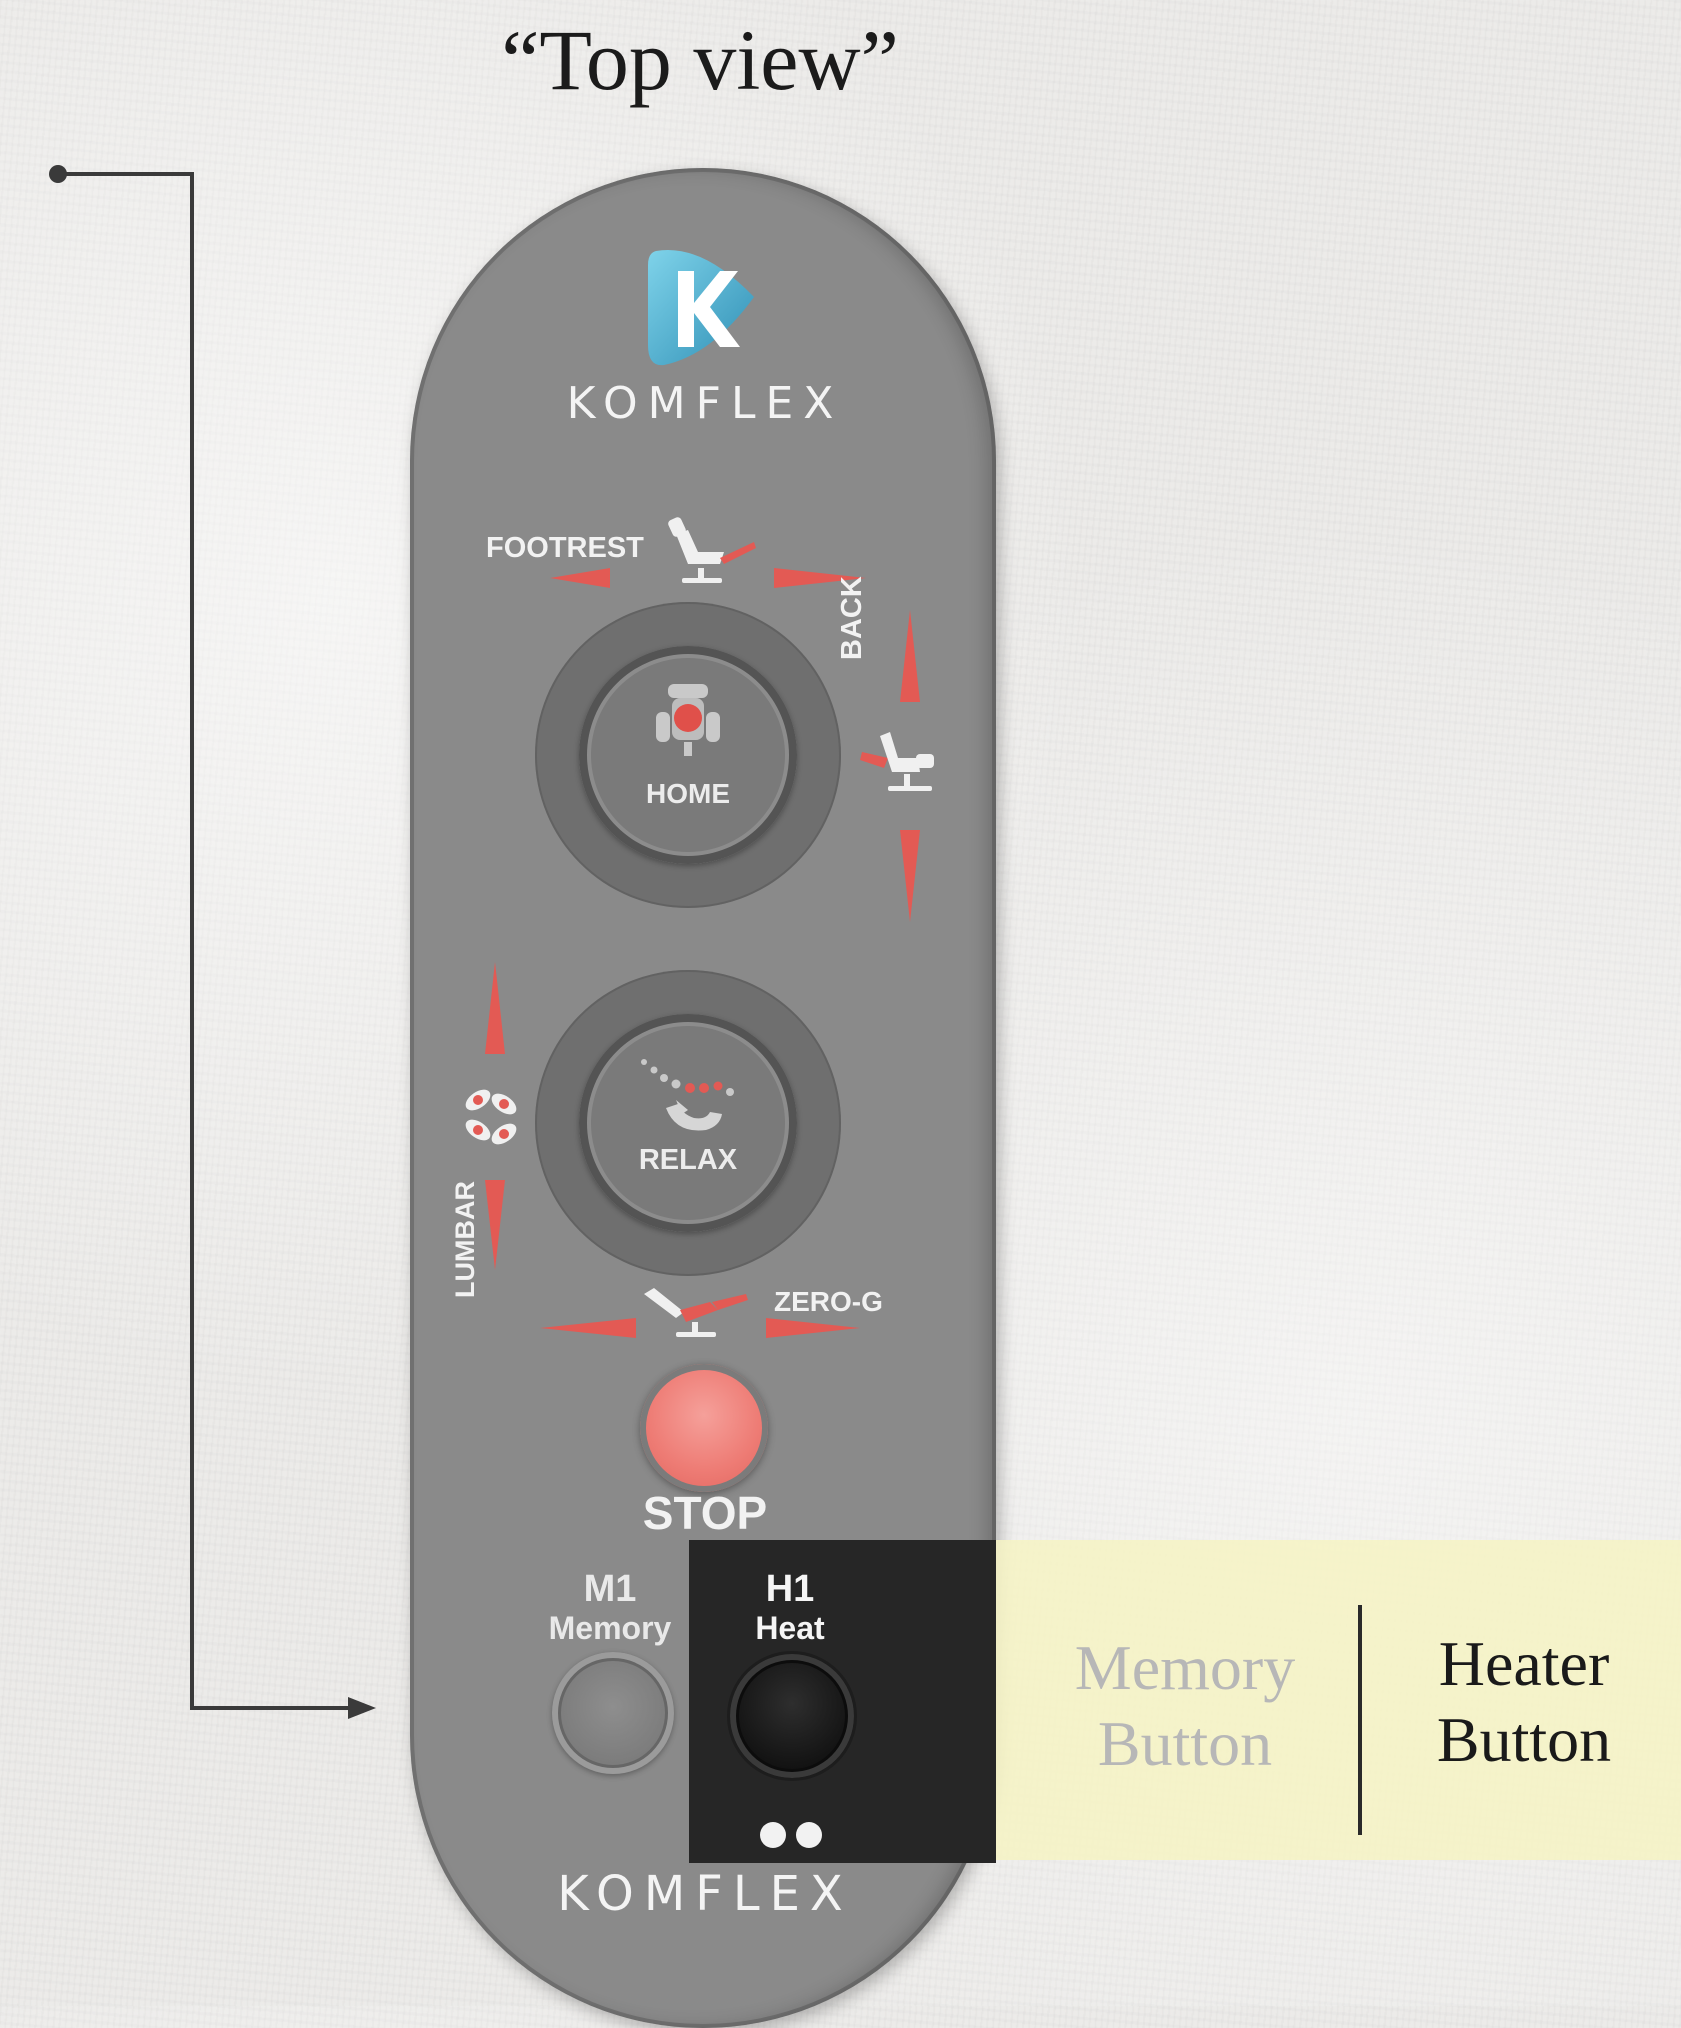  What do you see at coordinates (687, 1095) in the screenshot?
I see `relax-massage-icon` at bounding box center [687, 1095].